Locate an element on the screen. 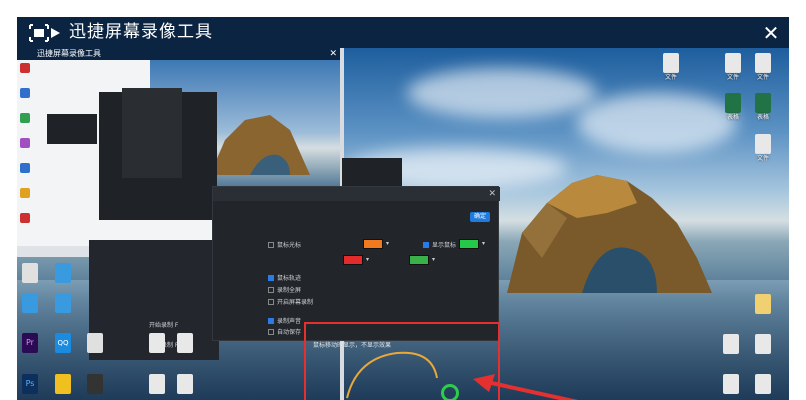  option-screen-record: 开启屏幕录制 is located at coordinates (290, 303).